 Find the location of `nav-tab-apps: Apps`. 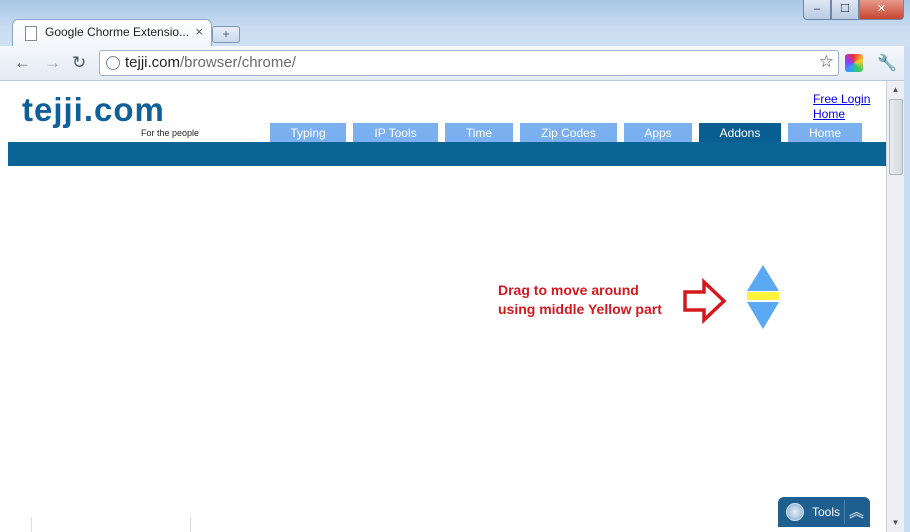

nav-tab-apps: Apps is located at coordinates (658, 133).